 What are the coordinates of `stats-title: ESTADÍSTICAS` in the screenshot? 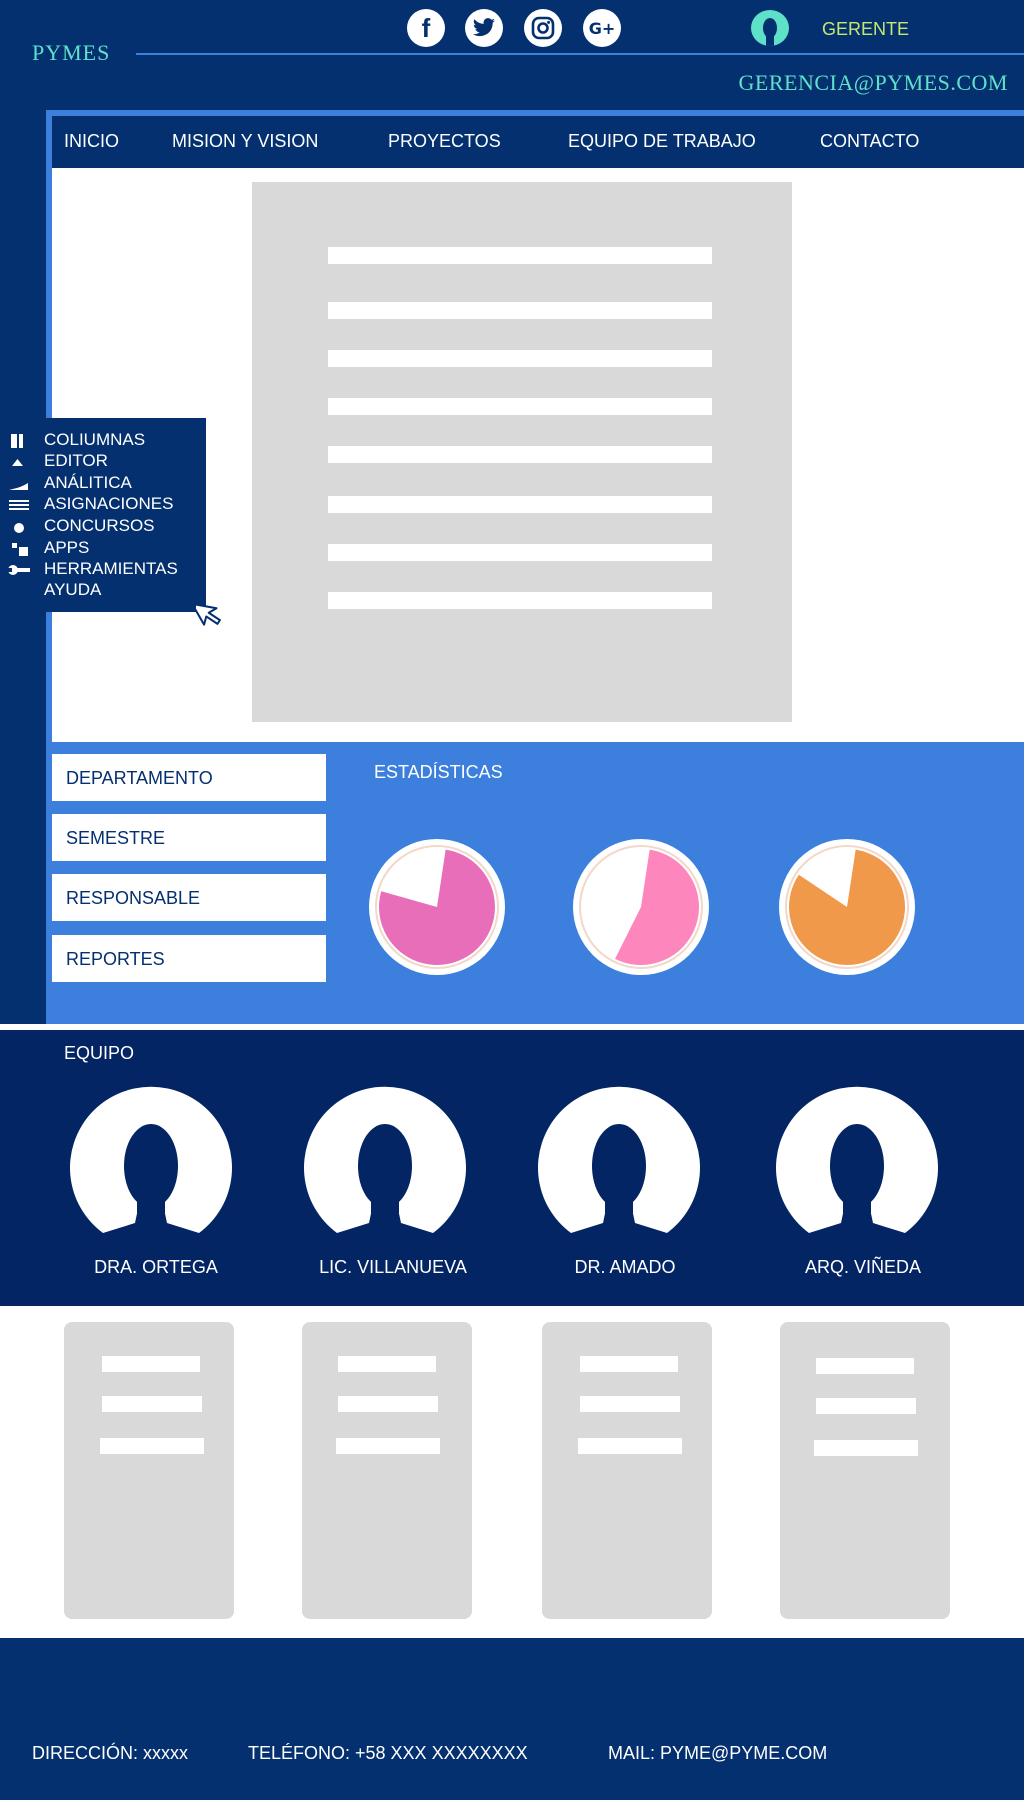 It's located at (438, 772).